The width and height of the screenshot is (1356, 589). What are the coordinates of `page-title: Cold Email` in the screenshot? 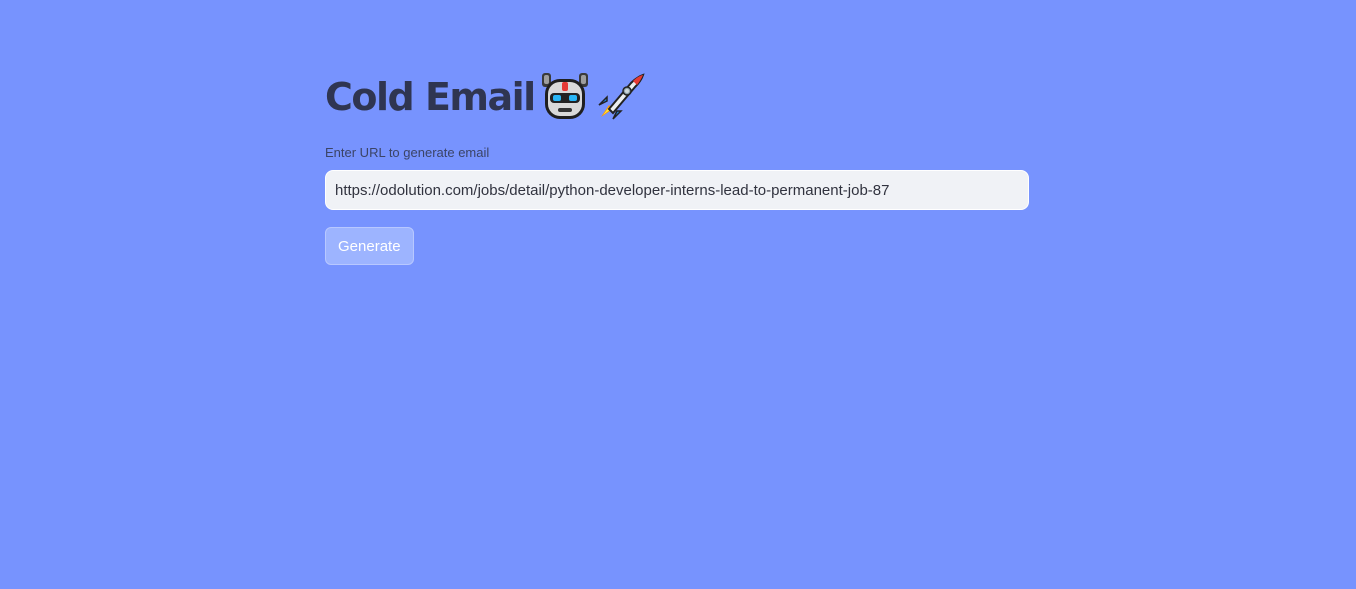 It's located at (430, 97).